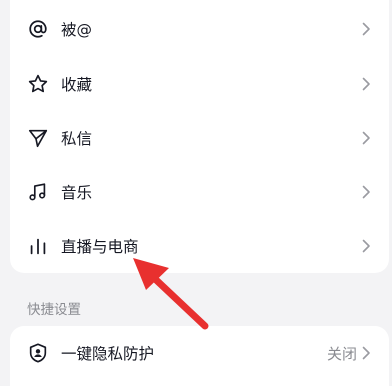 This screenshot has height=386, width=392. I want to click on send-icon, so click(38, 138).